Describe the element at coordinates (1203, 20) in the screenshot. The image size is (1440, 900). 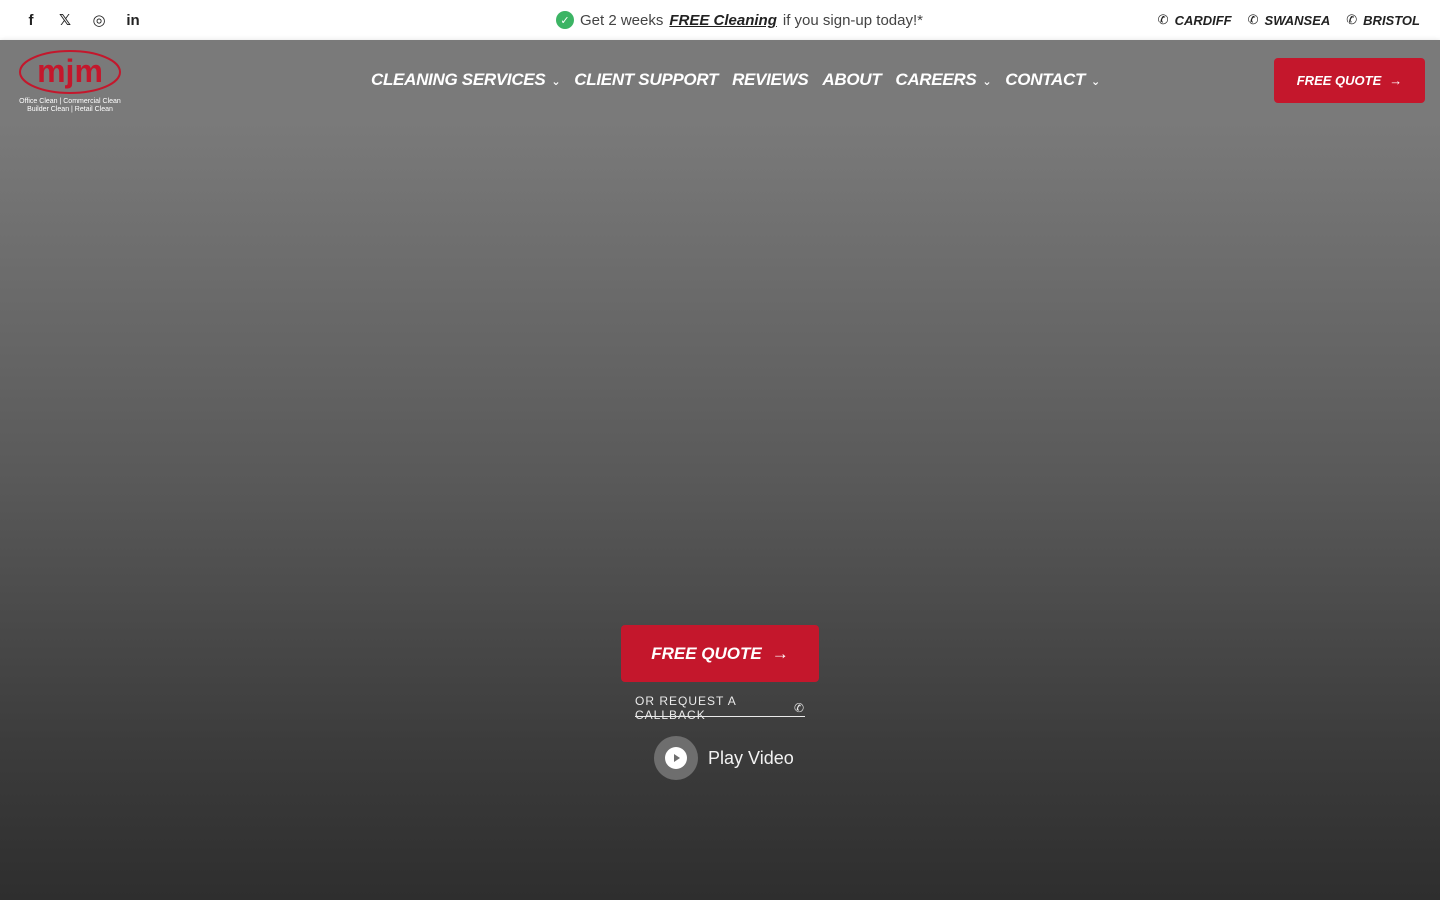
I see `phone-label: CARDIFF` at that location.